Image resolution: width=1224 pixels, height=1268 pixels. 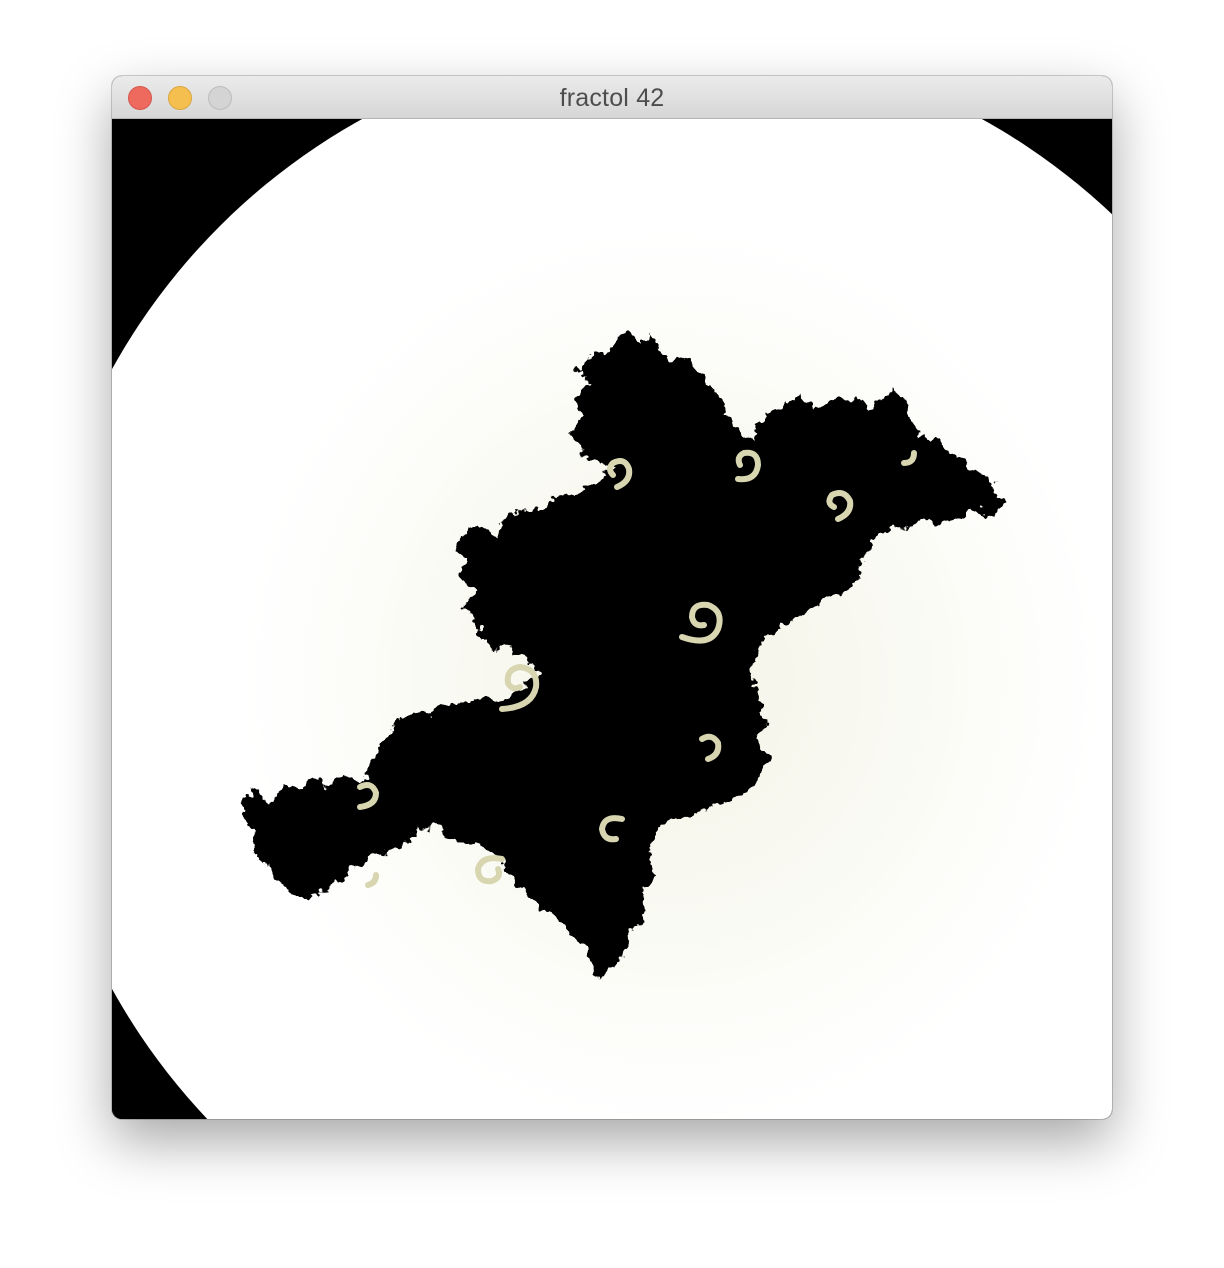 I want to click on title-bar: fractol 42, so click(x=612, y=97).